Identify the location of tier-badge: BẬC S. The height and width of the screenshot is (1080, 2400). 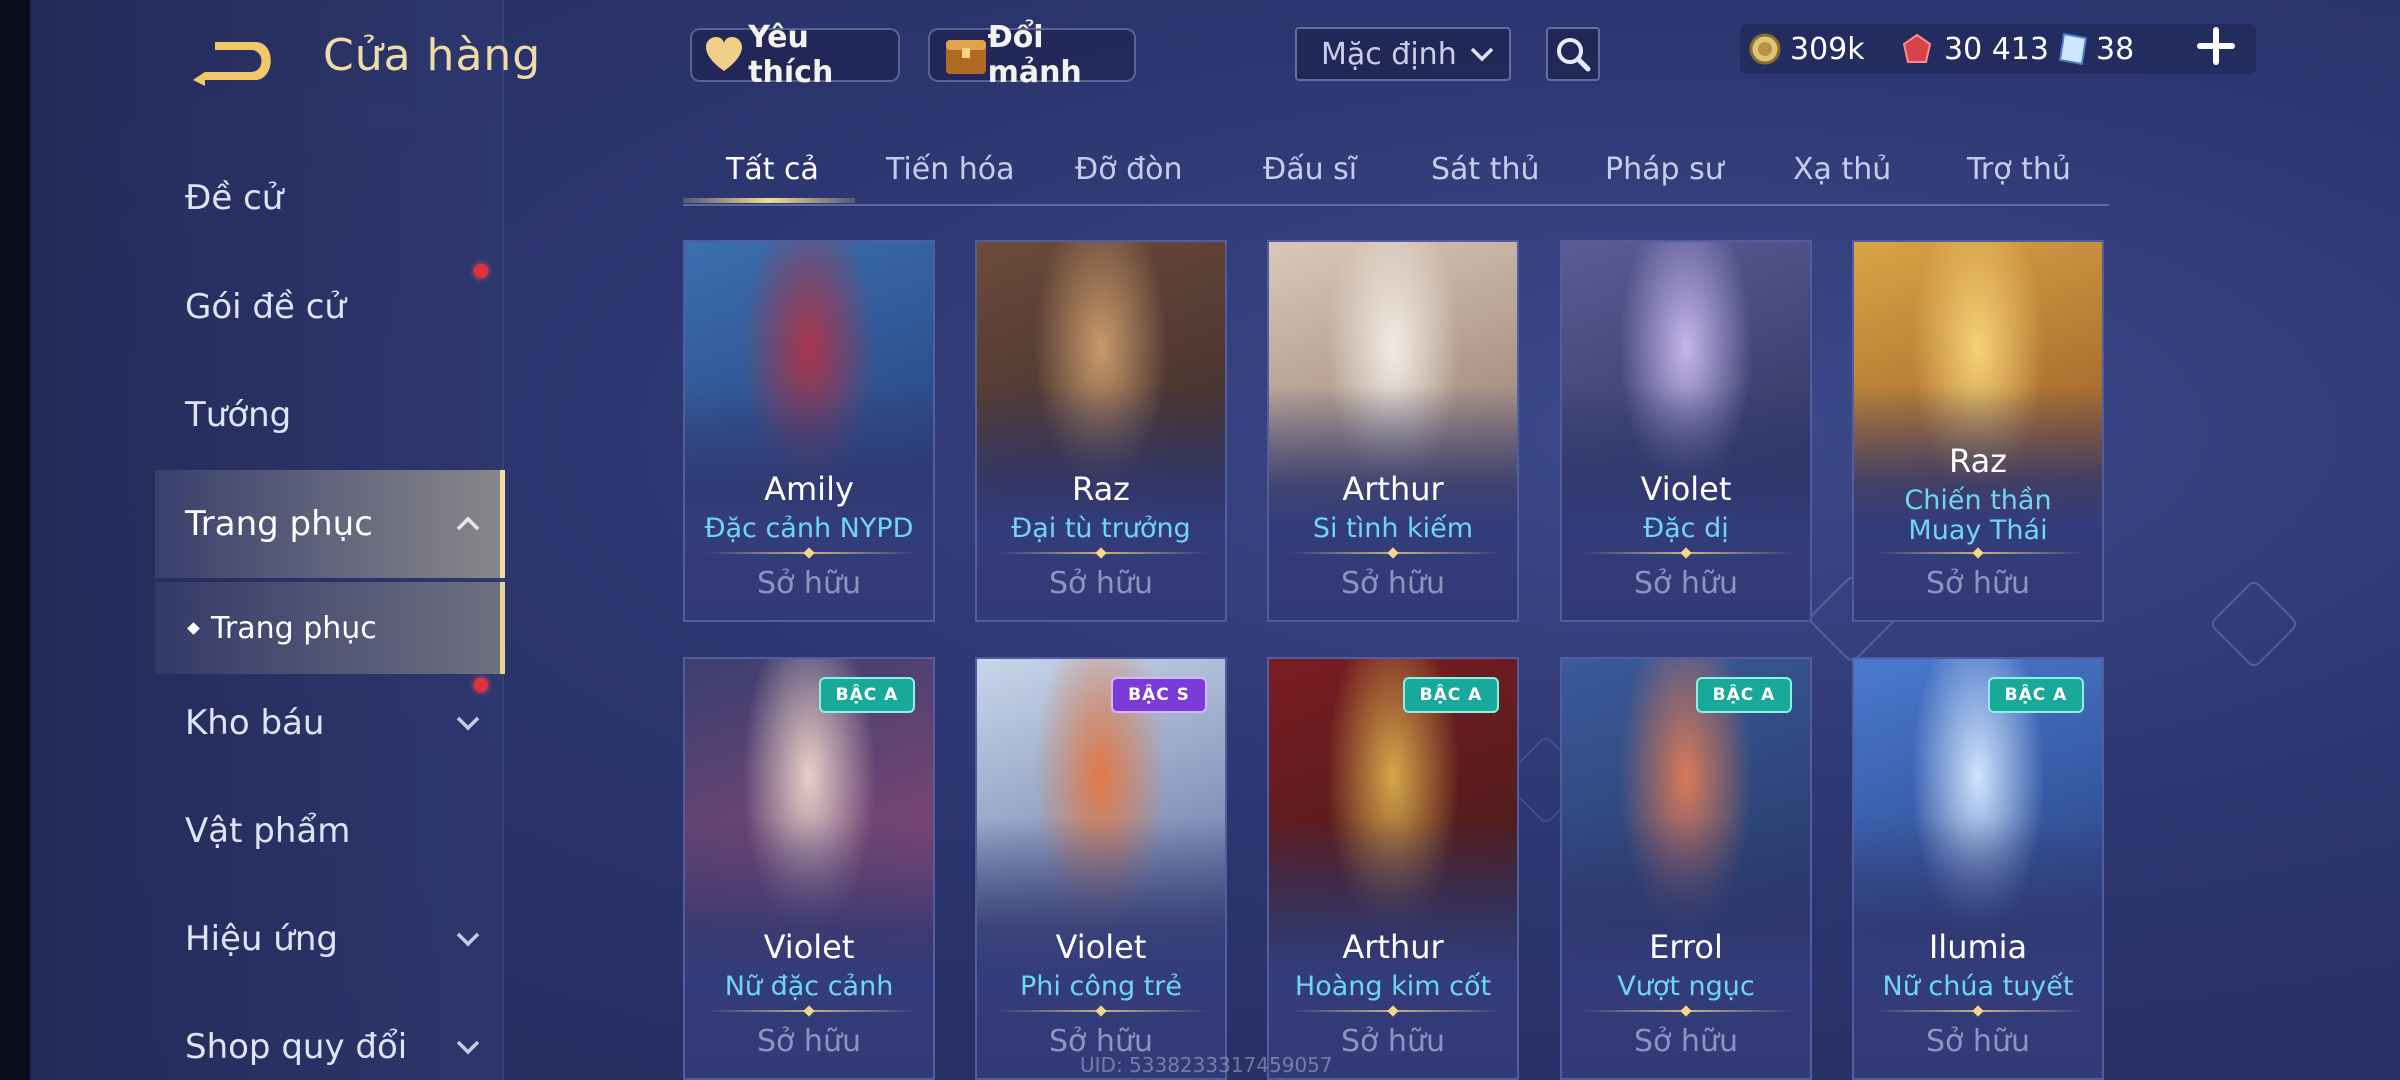
(1159, 695).